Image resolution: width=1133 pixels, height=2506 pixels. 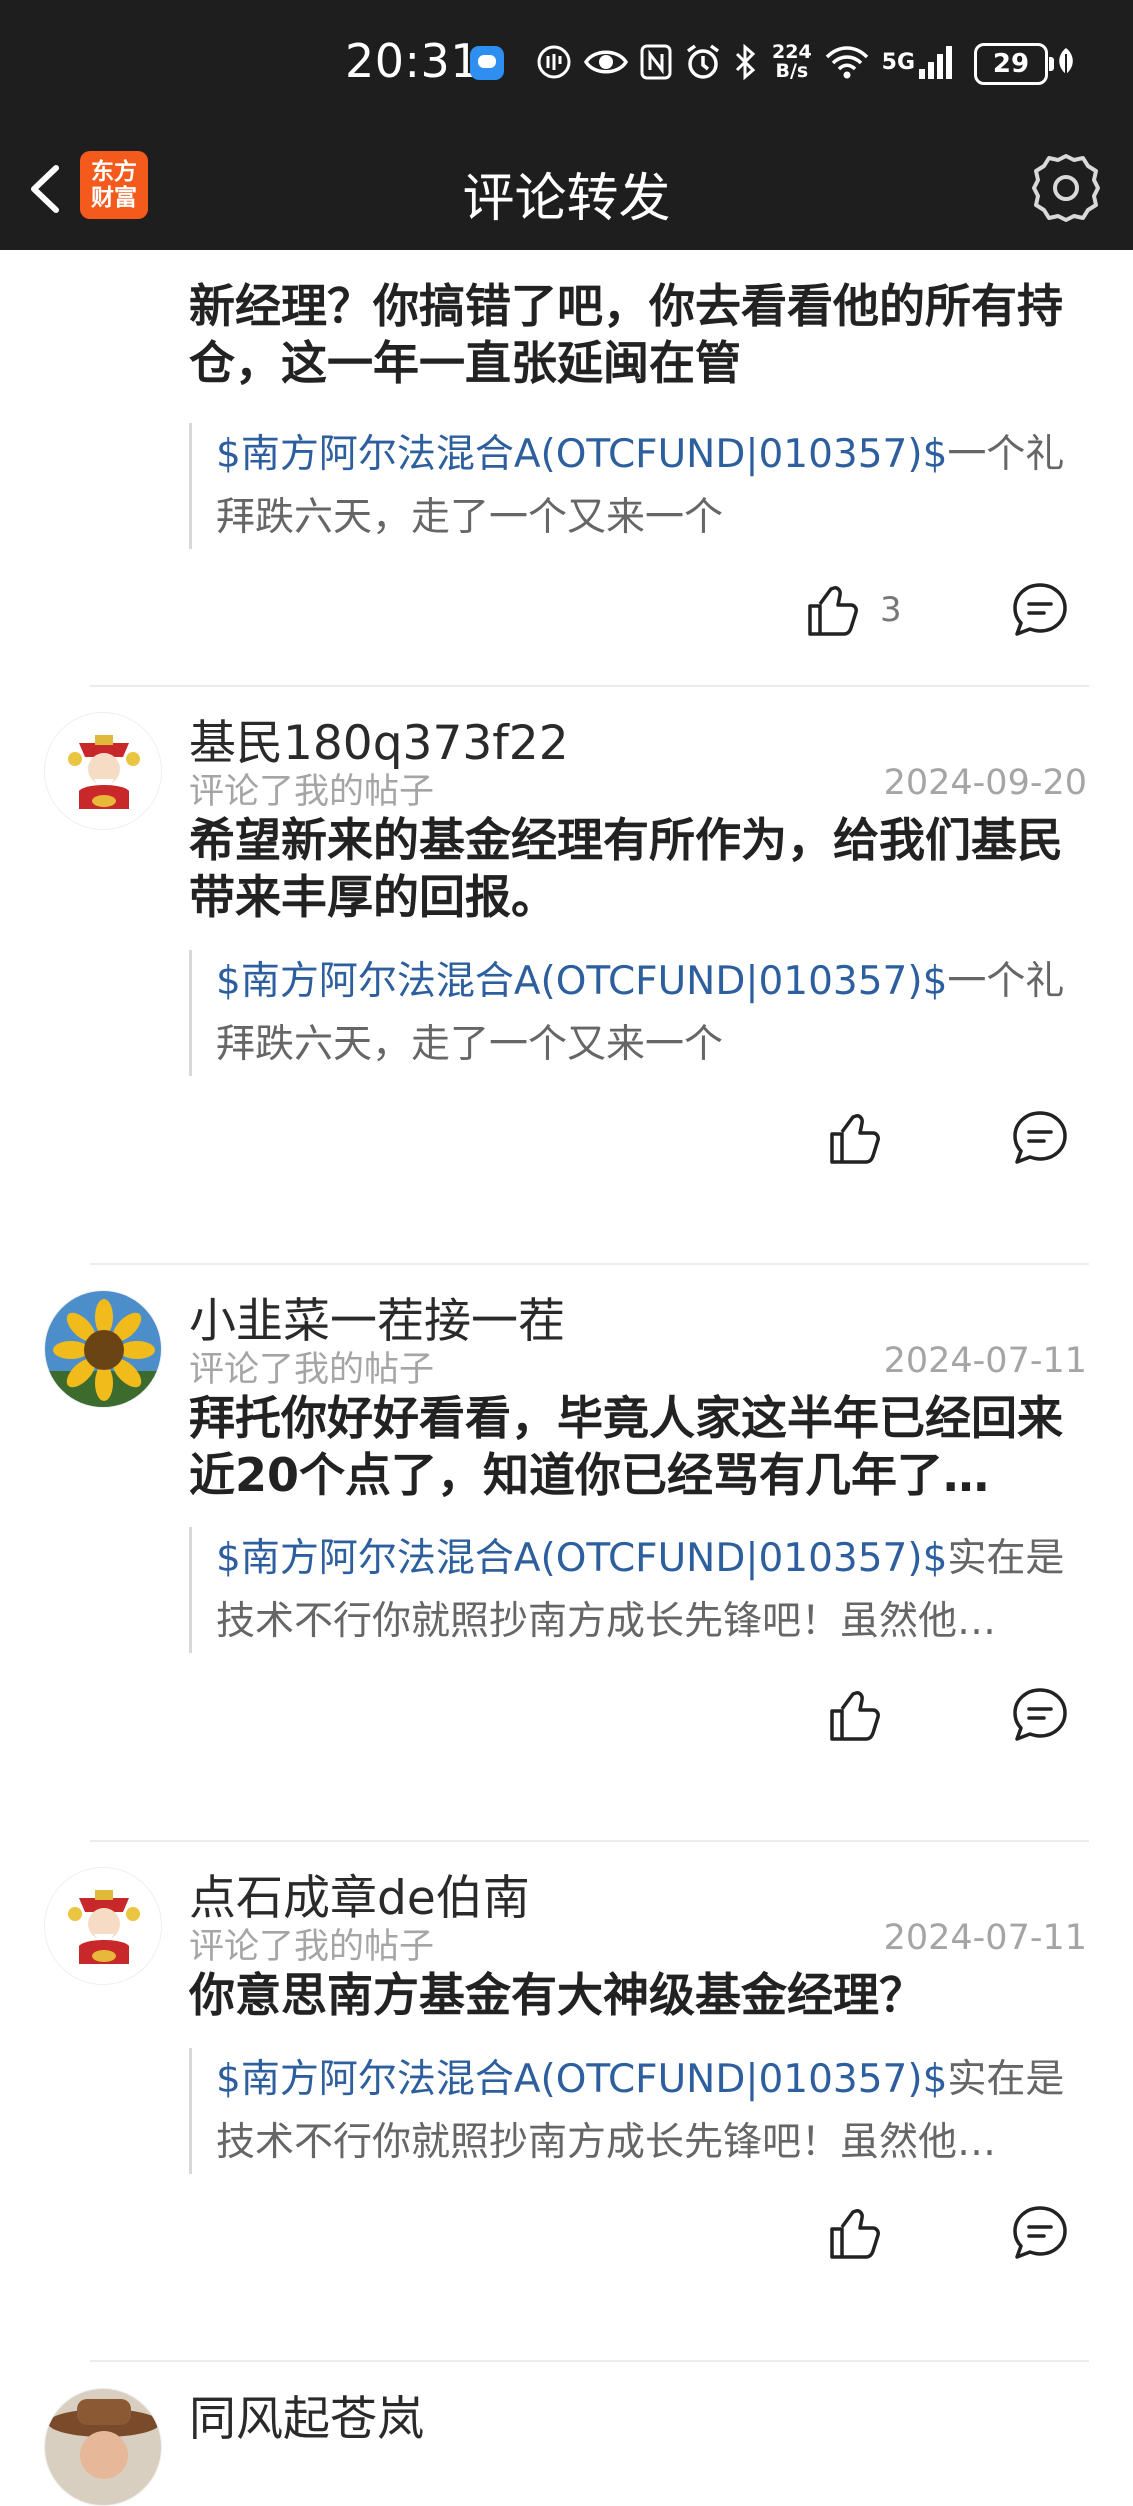 What do you see at coordinates (891, 610) in the screenshot?
I see `like-count: 3` at bounding box center [891, 610].